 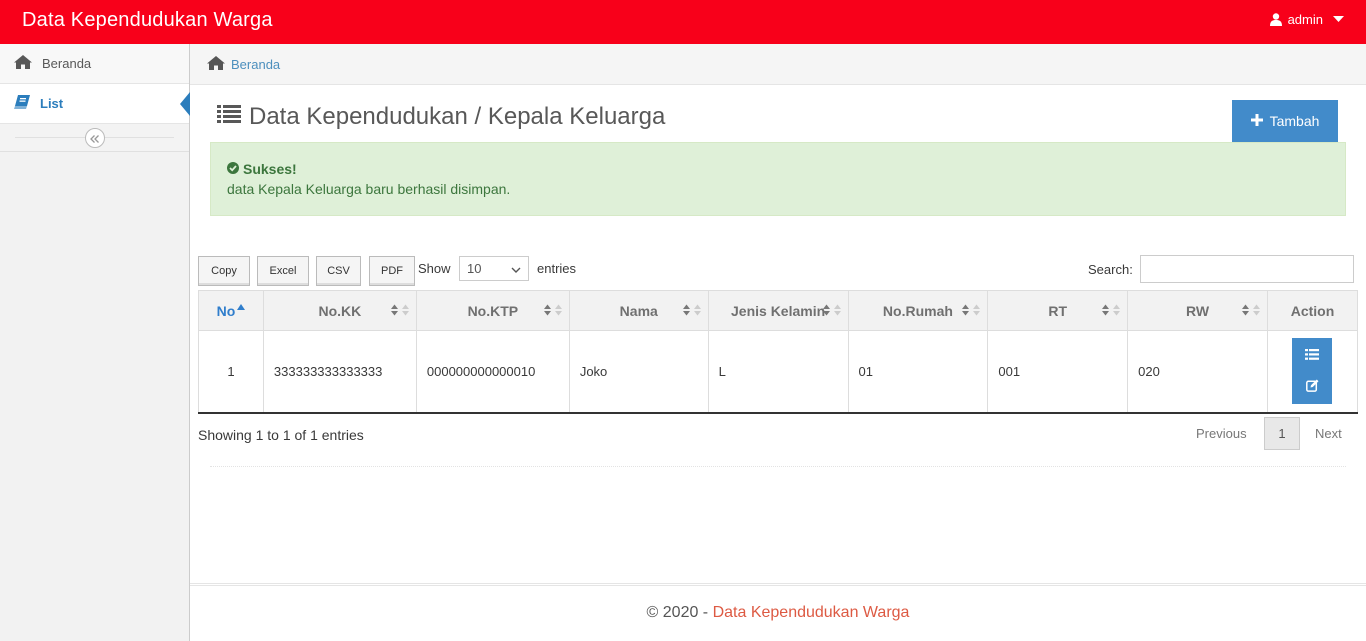 What do you see at coordinates (95, 104) in the screenshot?
I see `sidebar-item-list: List` at bounding box center [95, 104].